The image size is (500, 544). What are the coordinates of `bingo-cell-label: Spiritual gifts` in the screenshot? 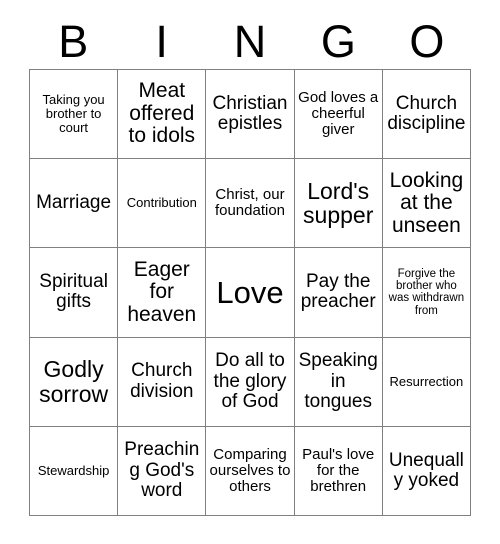 It's located at (73, 292).